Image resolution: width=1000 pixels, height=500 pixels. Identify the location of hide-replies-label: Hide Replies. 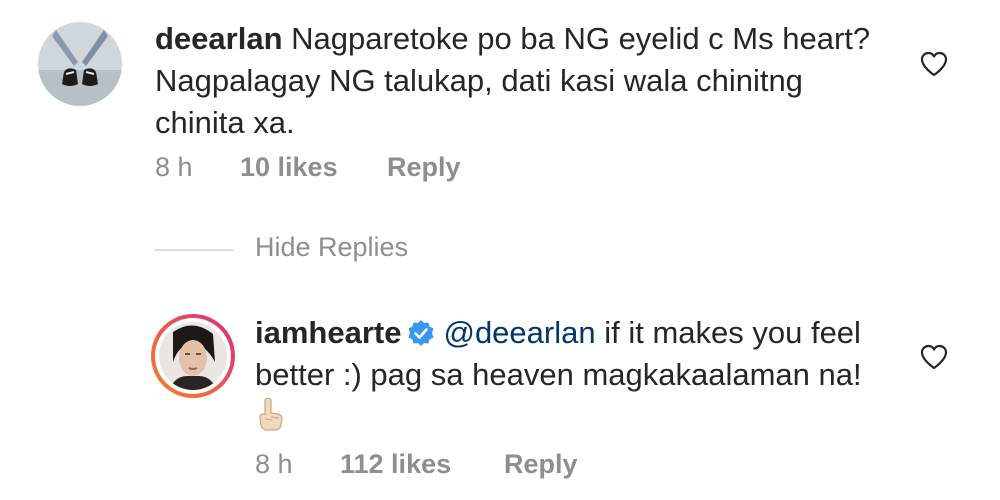
(331, 247).